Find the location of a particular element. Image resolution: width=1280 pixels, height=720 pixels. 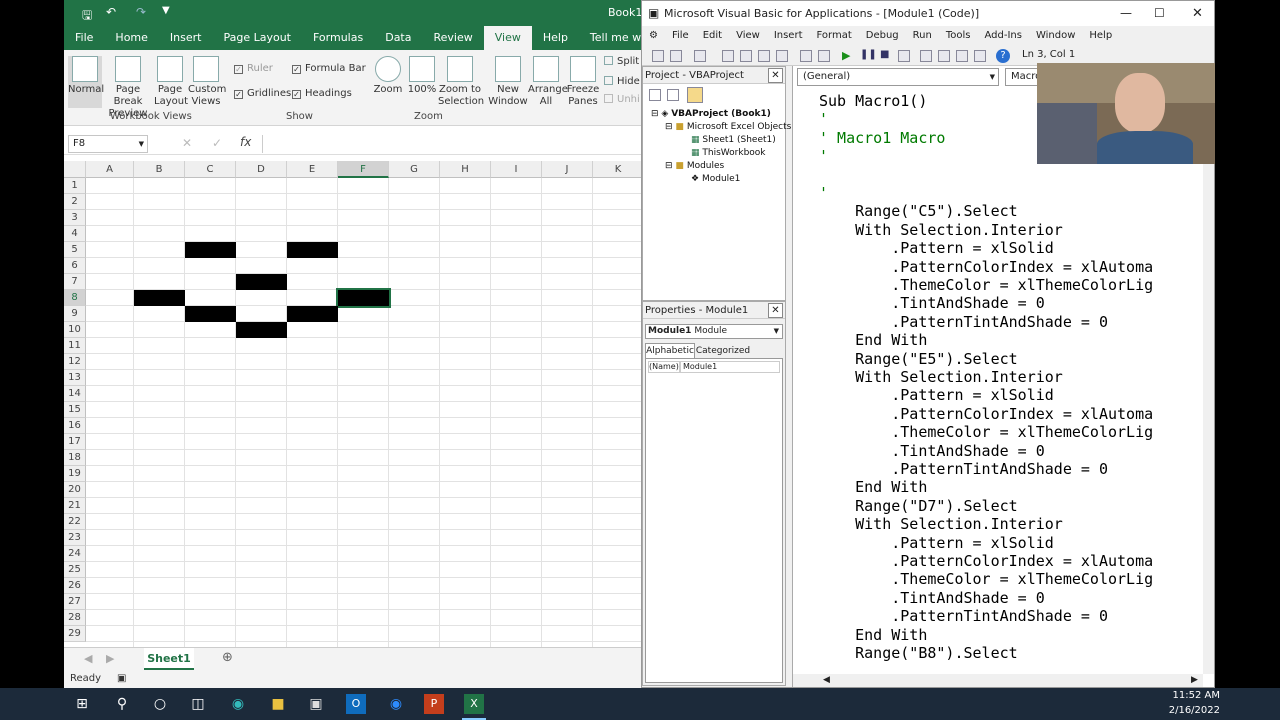

close-icon: ✕ is located at coordinates (1197, 13).